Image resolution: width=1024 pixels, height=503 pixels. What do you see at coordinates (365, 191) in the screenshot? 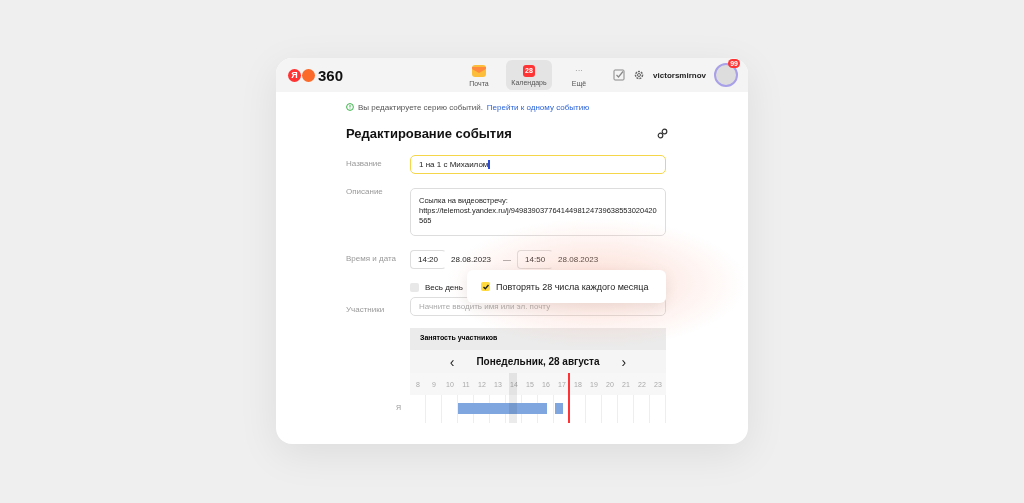
I see `field-label: Описание` at bounding box center [365, 191].